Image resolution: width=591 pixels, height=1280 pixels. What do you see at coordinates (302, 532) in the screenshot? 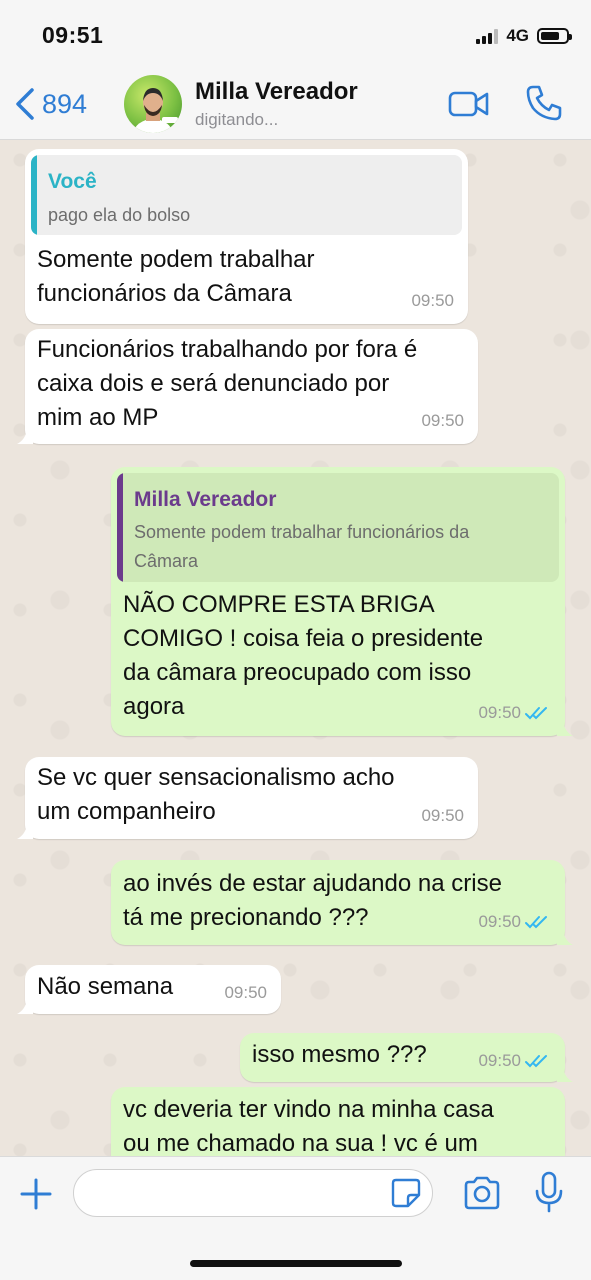
I see `quote-line: Somente podem trabalhar funcionários da` at bounding box center [302, 532].